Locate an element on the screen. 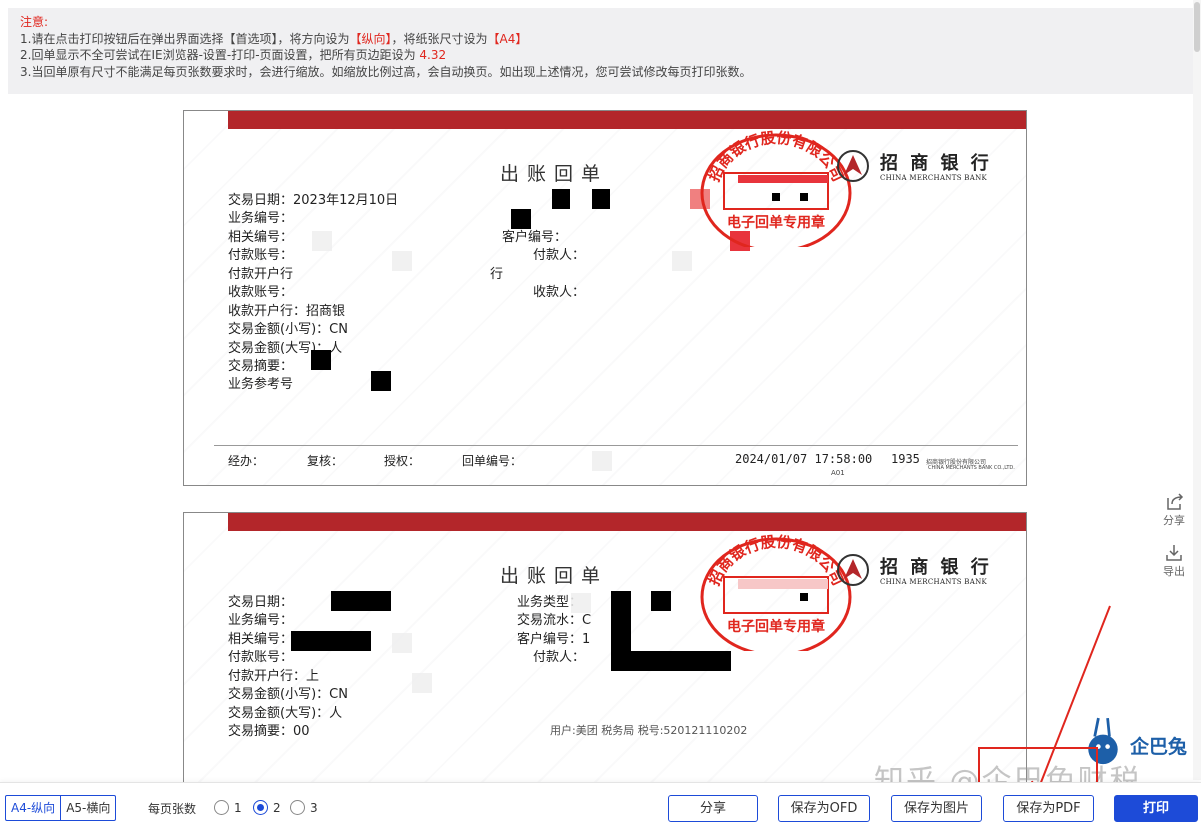 Image resolution: width=1201 pixels, height=824 pixels. share-side-button: 分享 is located at coordinates (1174, 510).